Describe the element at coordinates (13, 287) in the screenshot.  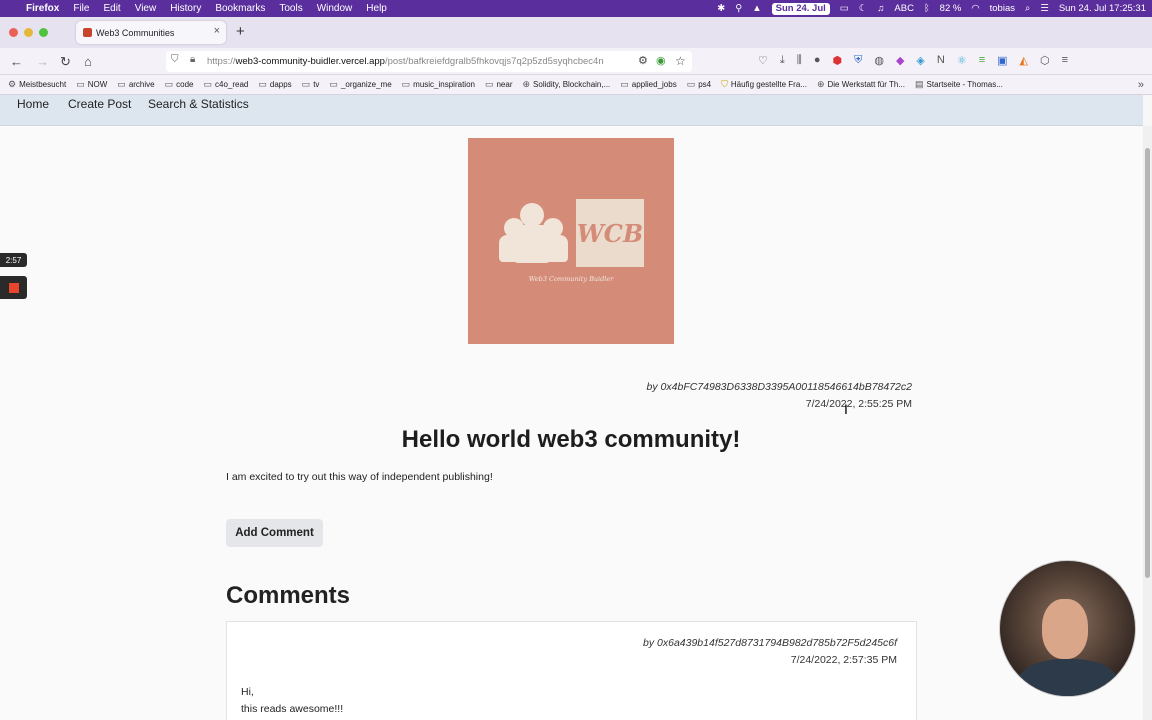
I see `stop-recording-button` at that location.